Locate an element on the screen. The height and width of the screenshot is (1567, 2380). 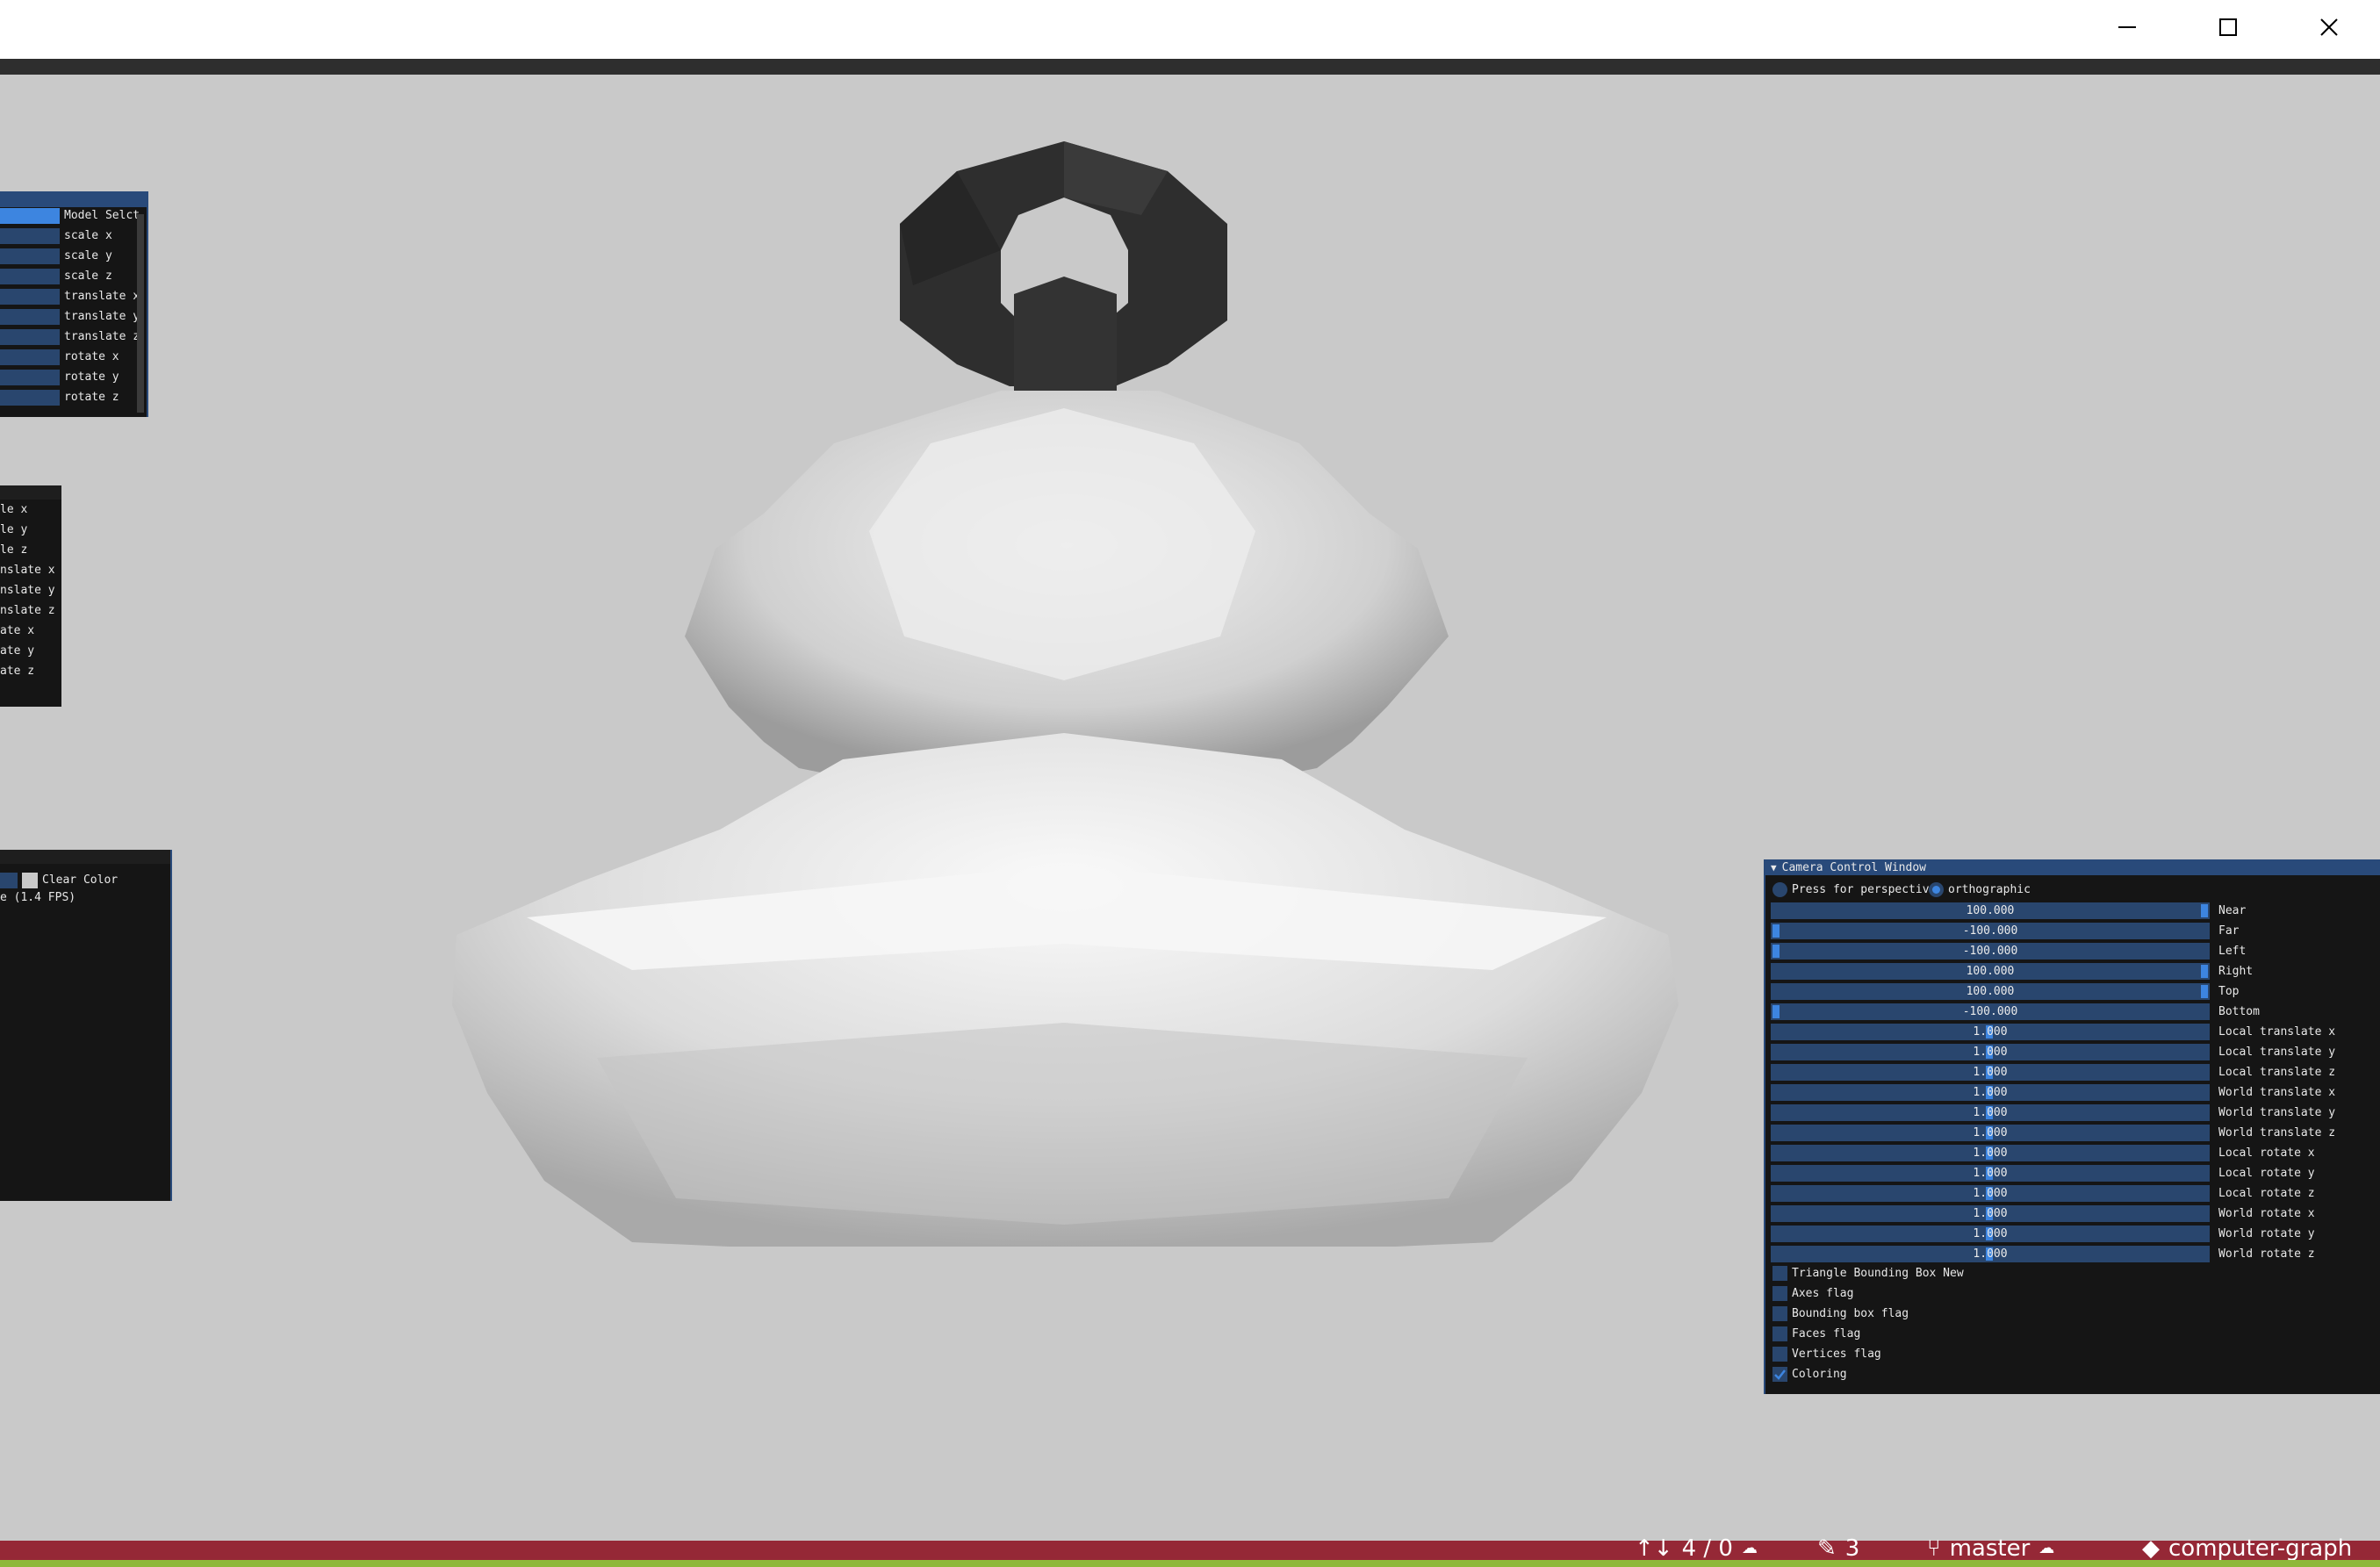
camera-slider-row: 100.000 Top is located at coordinates (2005, 991).